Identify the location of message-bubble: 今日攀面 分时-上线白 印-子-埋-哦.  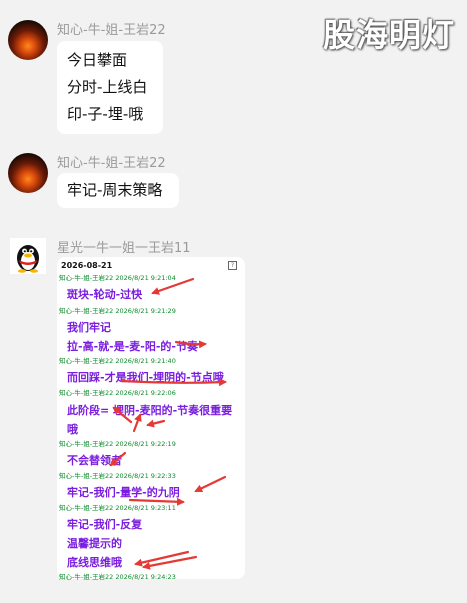
(110, 87).